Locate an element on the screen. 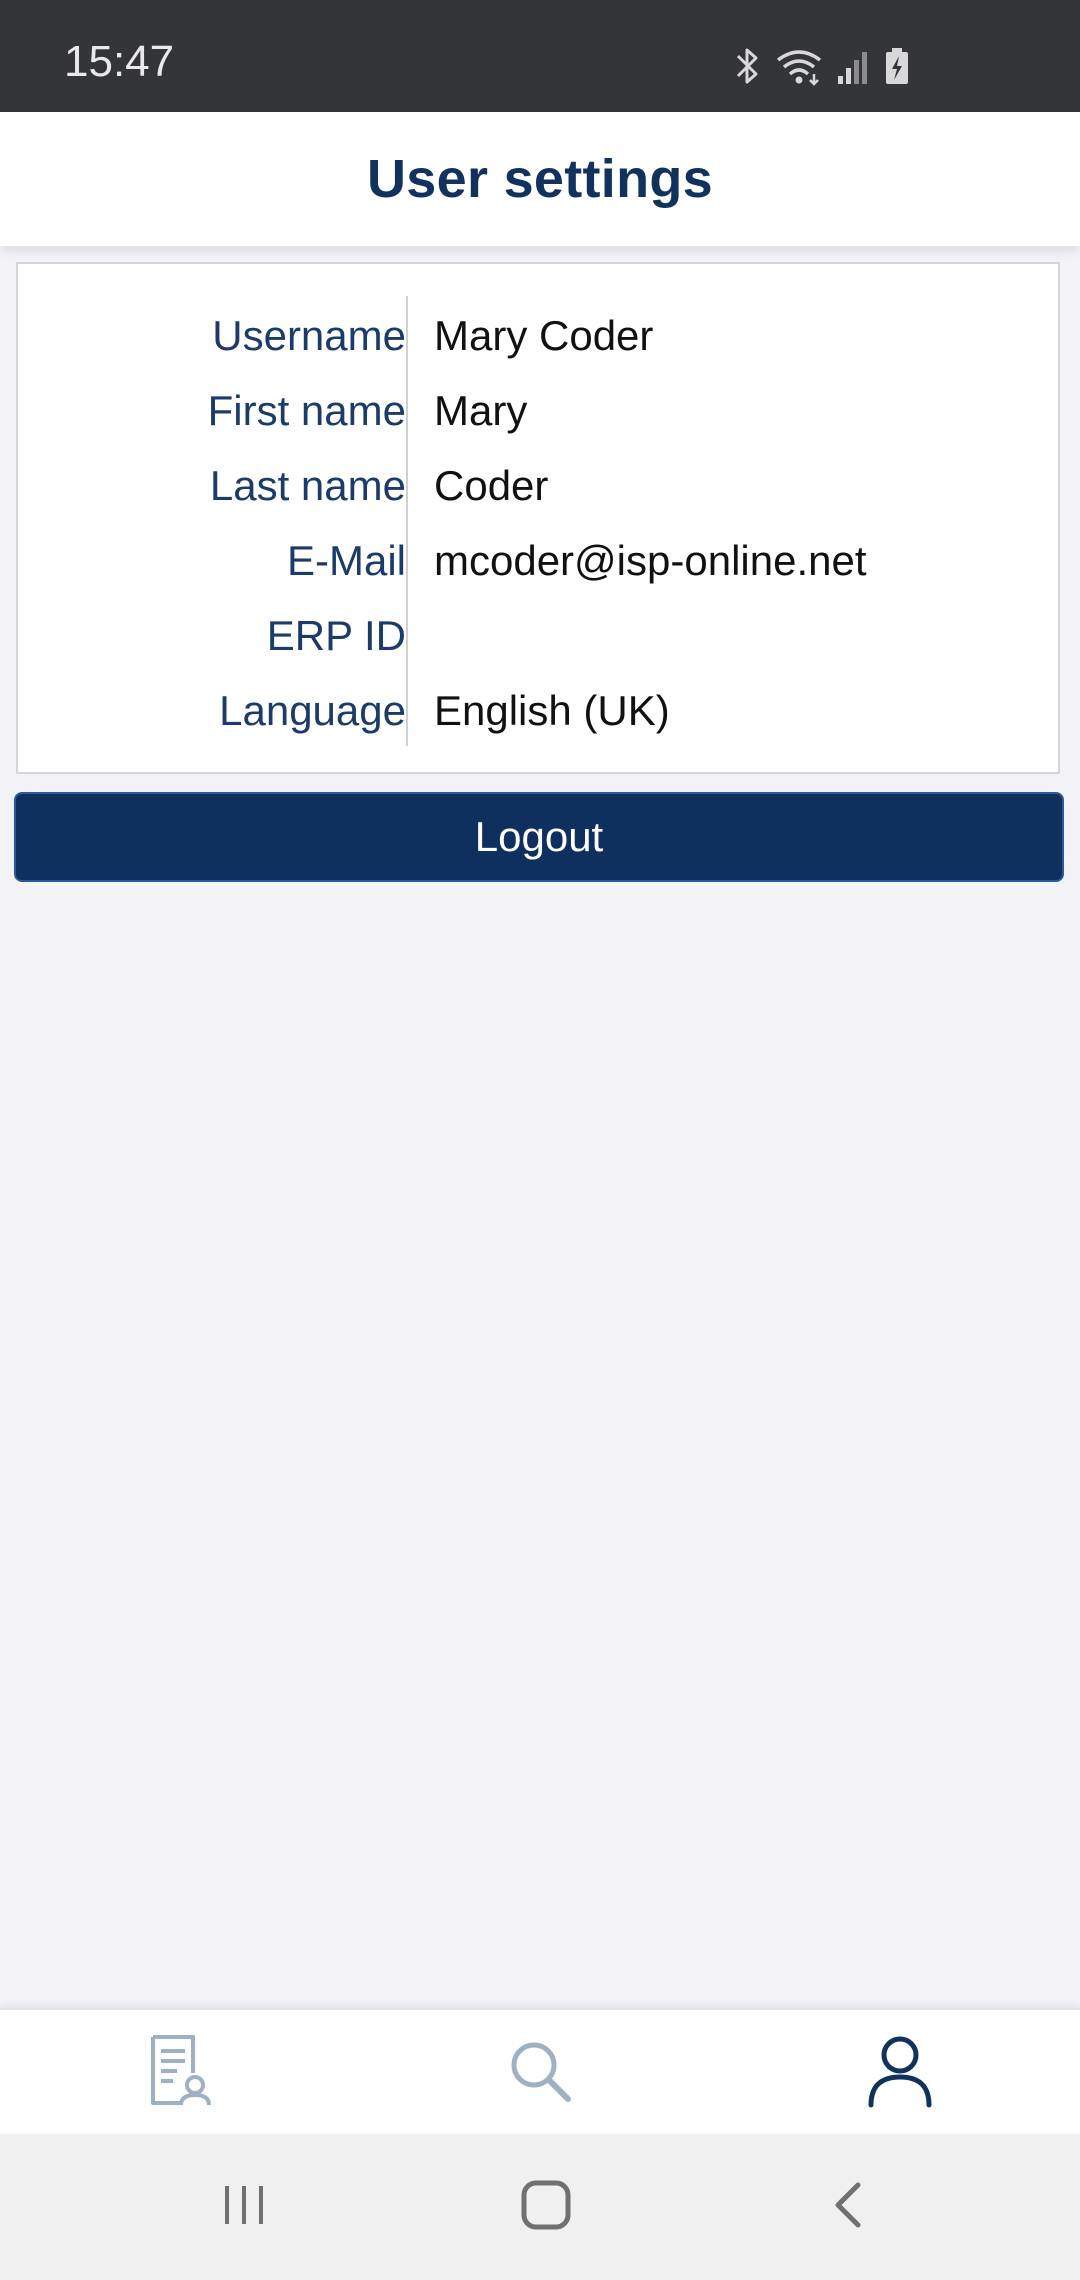 The width and height of the screenshot is (1080, 2280). email-label: E-Mail is located at coordinates (346, 560).